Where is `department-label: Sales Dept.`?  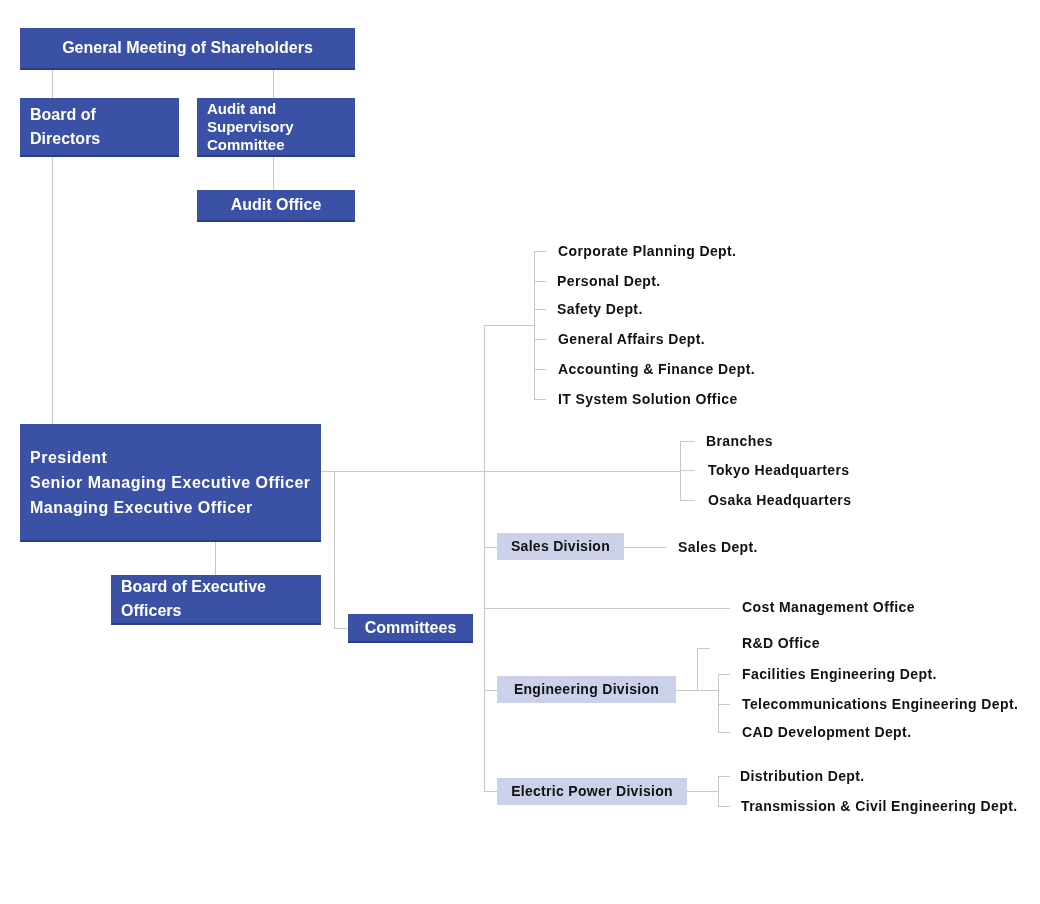
department-label: Sales Dept. is located at coordinates (718, 547).